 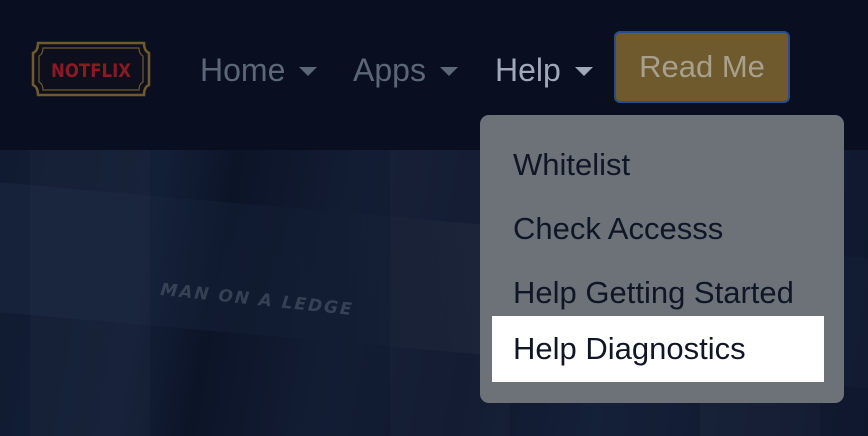 What do you see at coordinates (658, 165) in the screenshot?
I see `menu-item-whitelist: Whitelist` at bounding box center [658, 165].